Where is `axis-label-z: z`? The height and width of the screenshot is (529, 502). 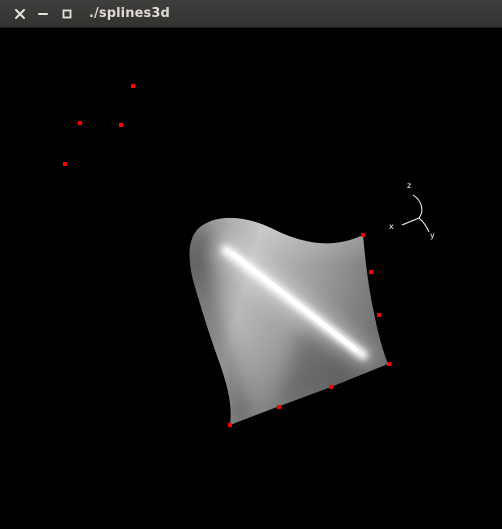
axis-label-z: z is located at coordinates (409, 185).